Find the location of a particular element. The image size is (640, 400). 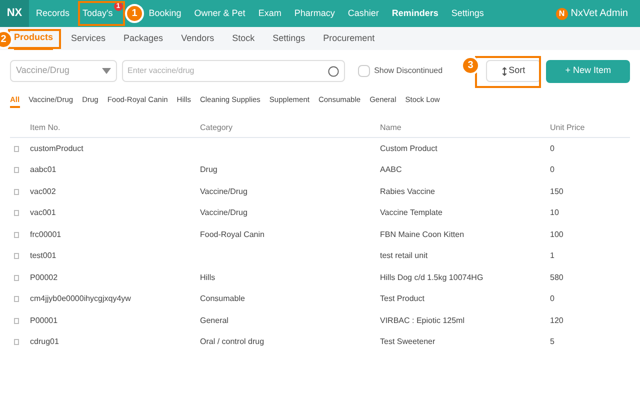

table-cell-text: test retail unit is located at coordinates (404, 256).